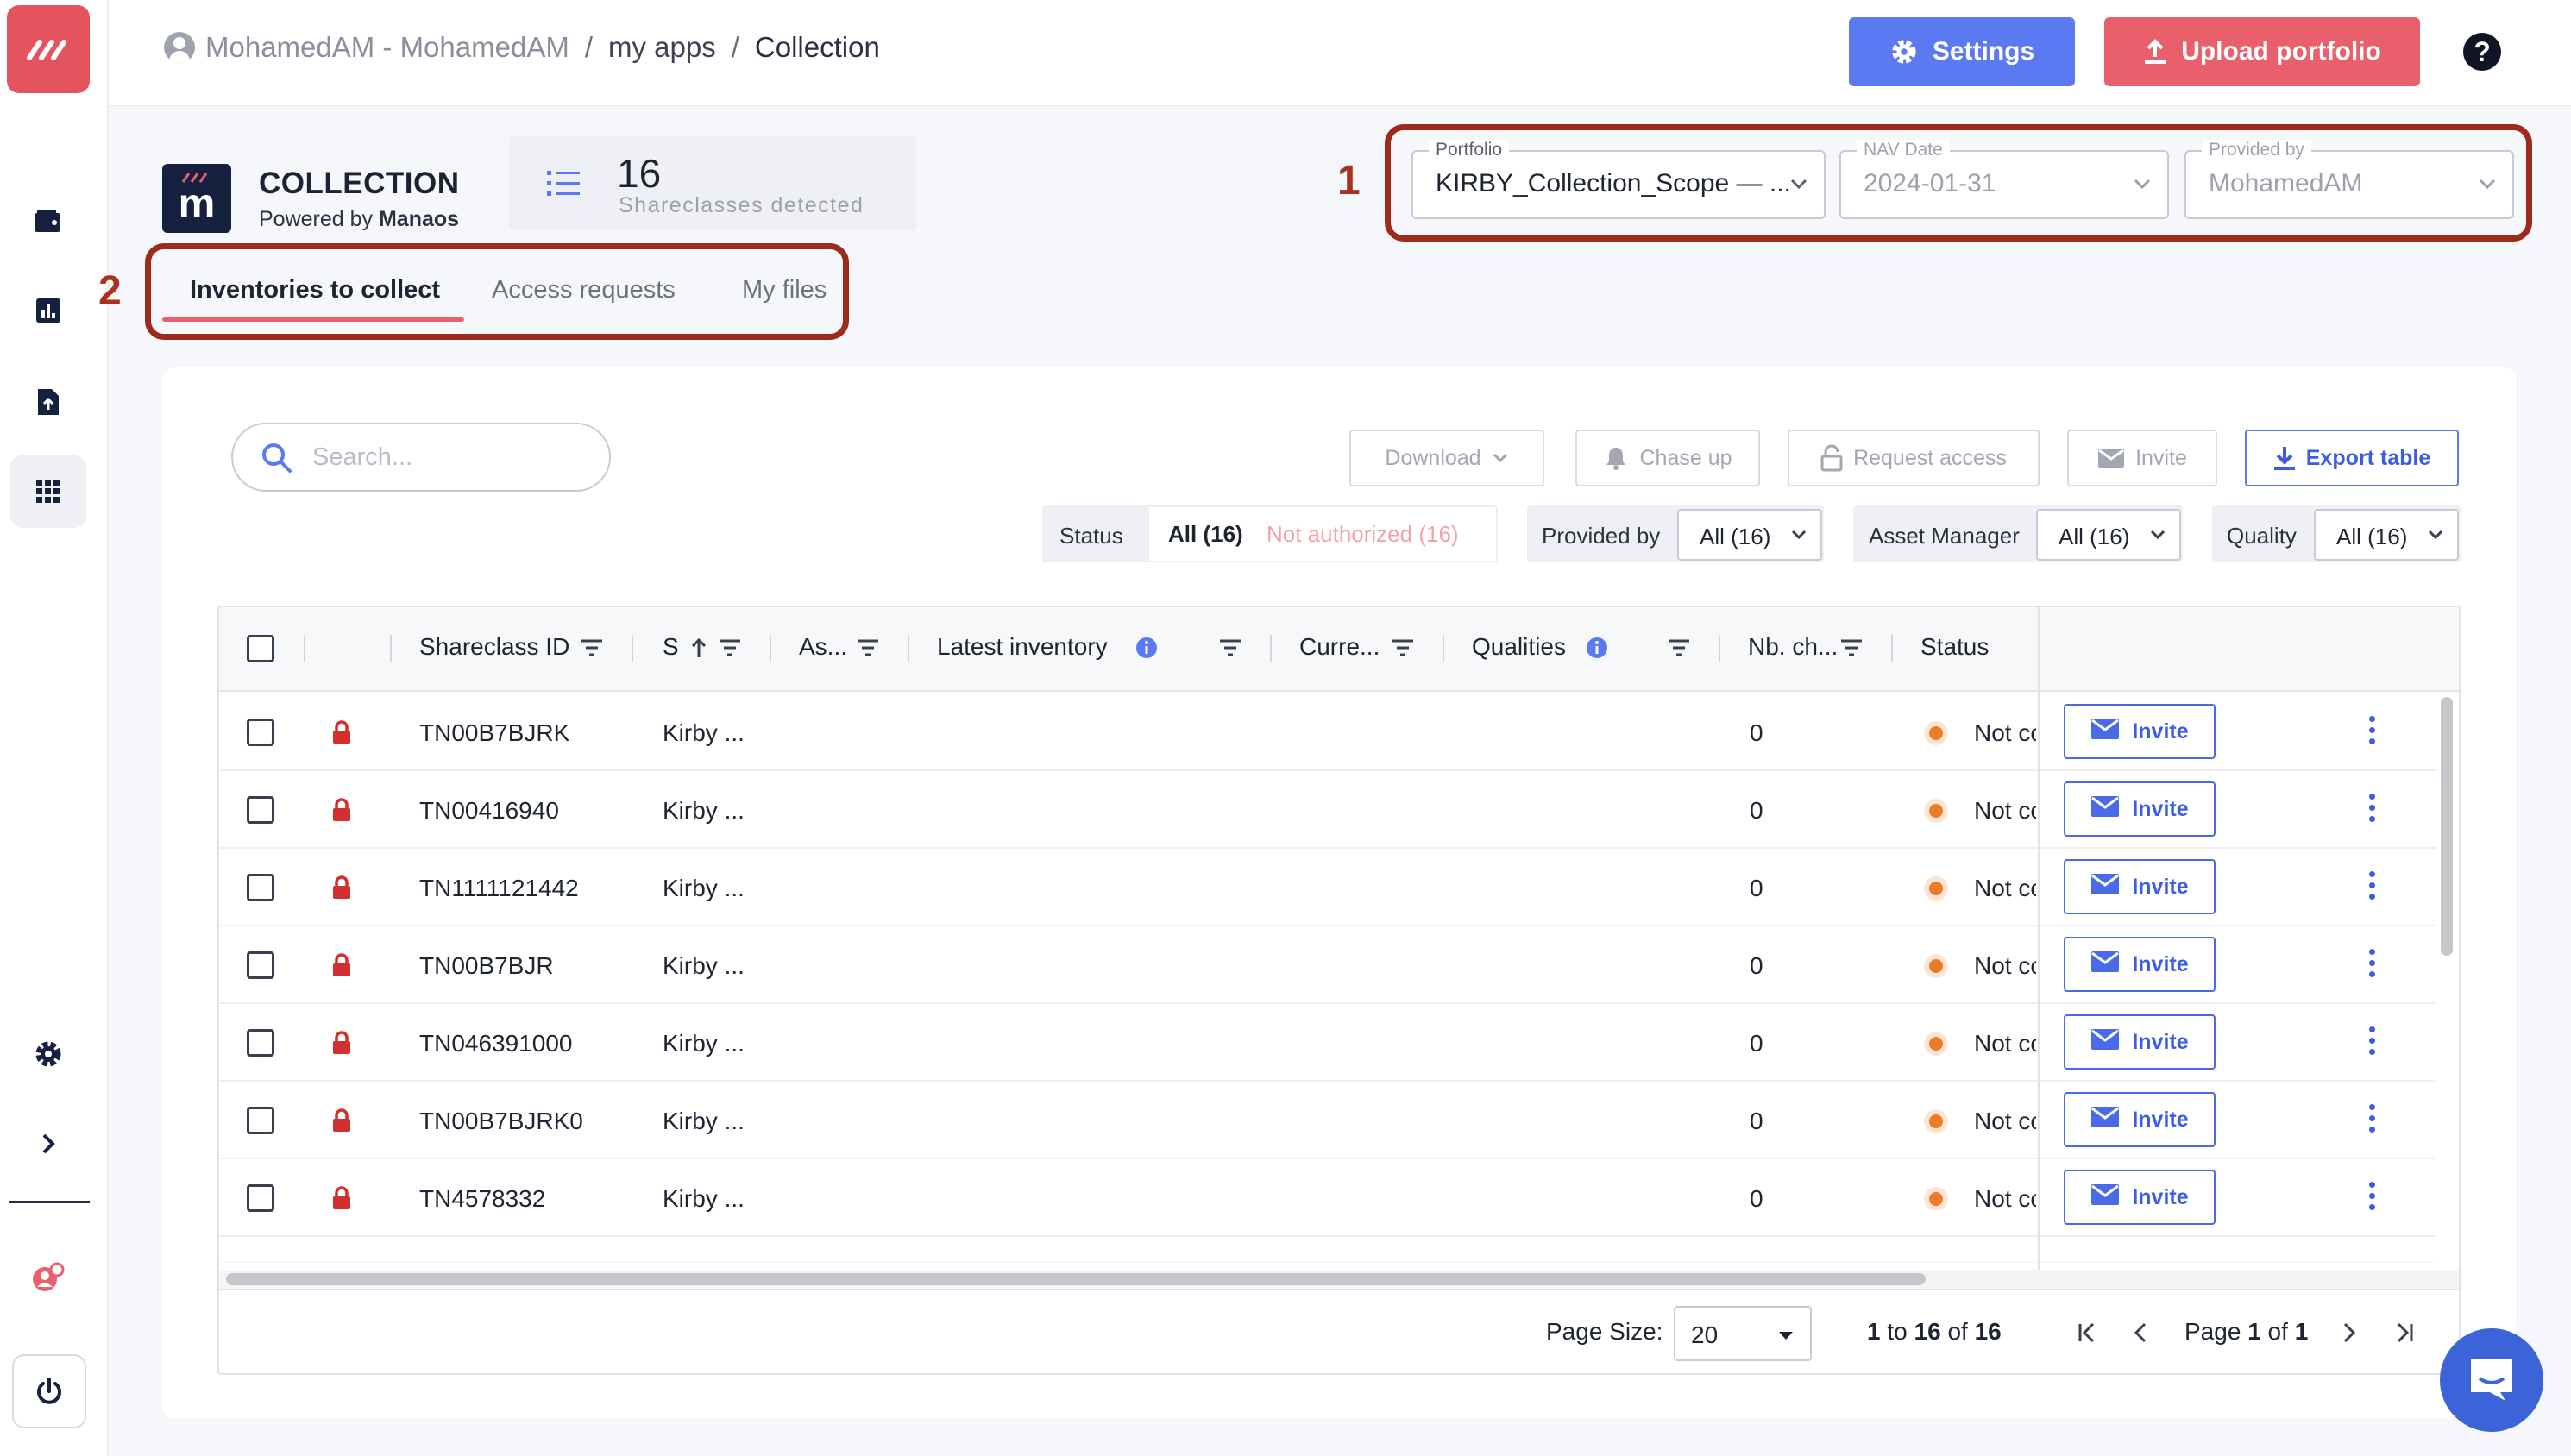  Describe the element at coordinates (48, 310) in the screenshot. I see `analytics-icon` at that location.